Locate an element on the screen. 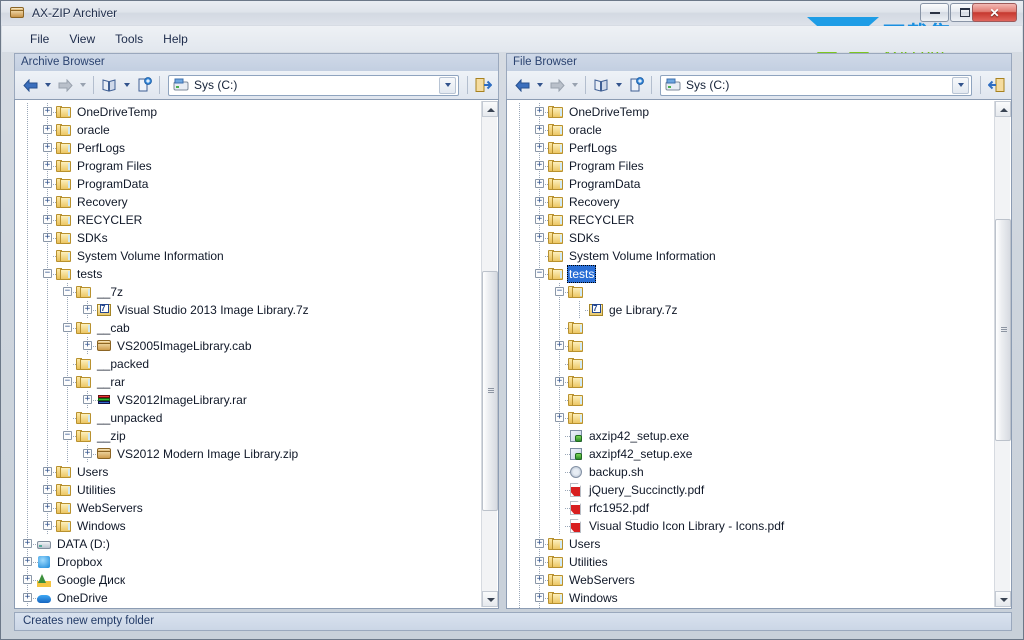 This screenshot has height=640, width=1024. tree-row: − __rar is located at coordinates (247, 382).